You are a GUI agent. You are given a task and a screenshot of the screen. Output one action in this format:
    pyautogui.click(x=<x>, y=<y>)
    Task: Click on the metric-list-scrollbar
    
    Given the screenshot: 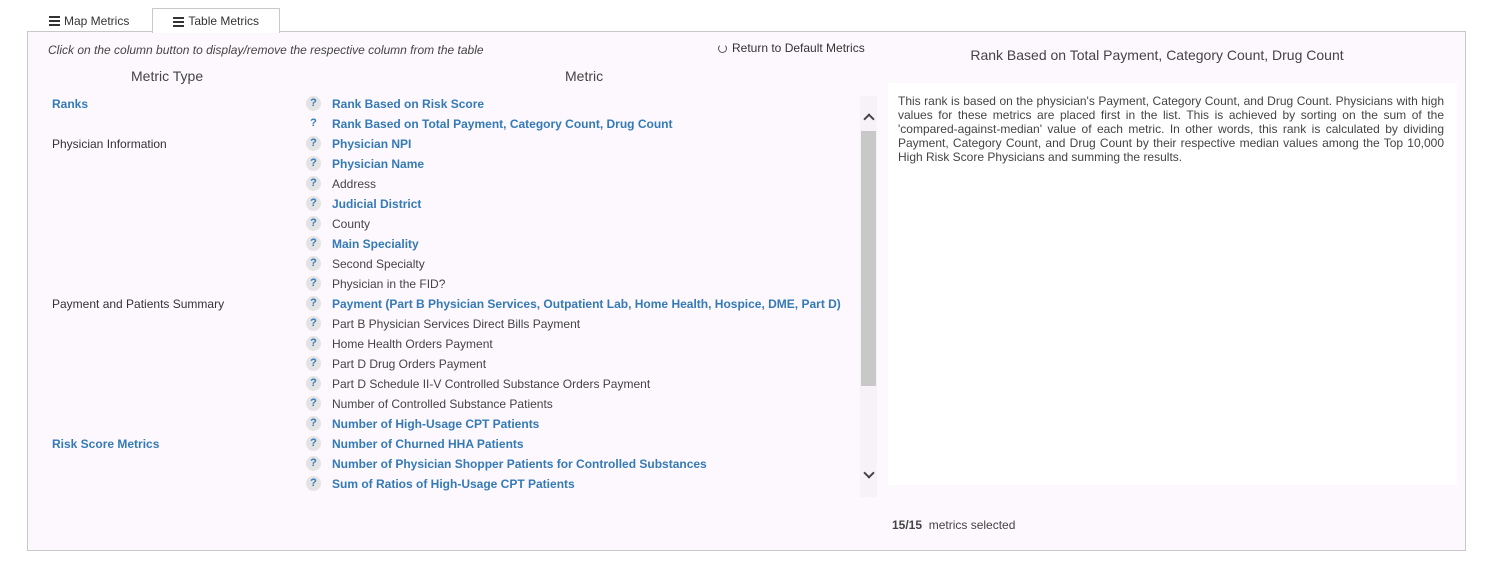 What is the action you would take?
    pyautogui.click(x=868, y=296)
    